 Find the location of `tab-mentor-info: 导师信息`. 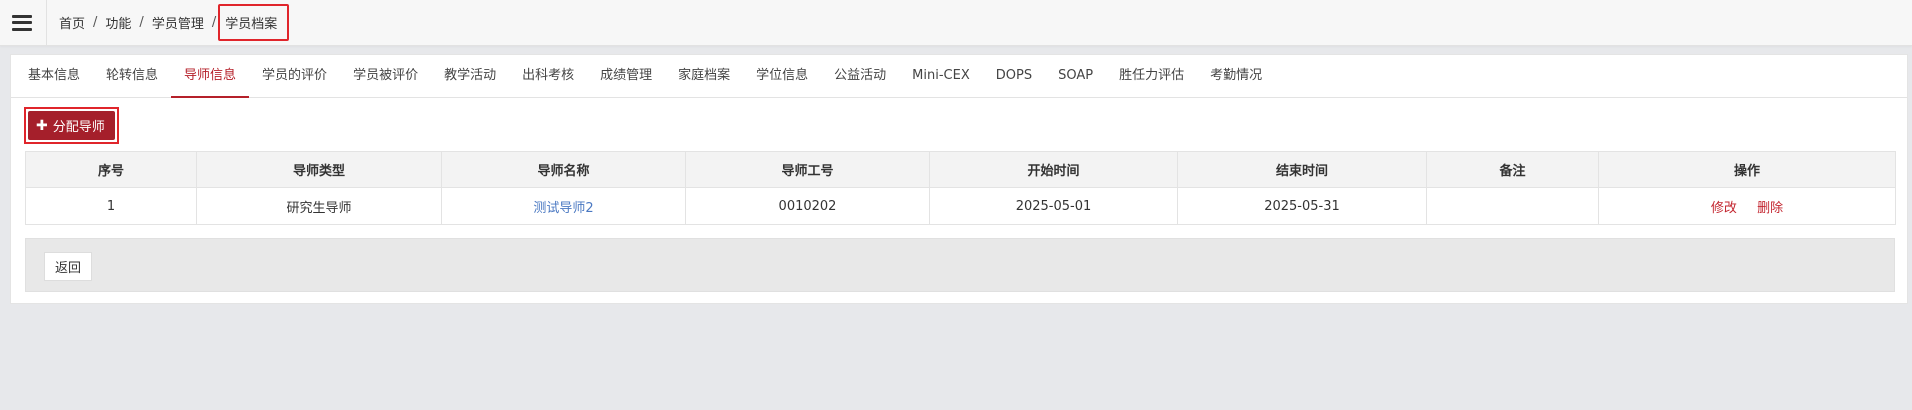

tab-mentor-info: 导师信息 is located at coordinates (210, 76).